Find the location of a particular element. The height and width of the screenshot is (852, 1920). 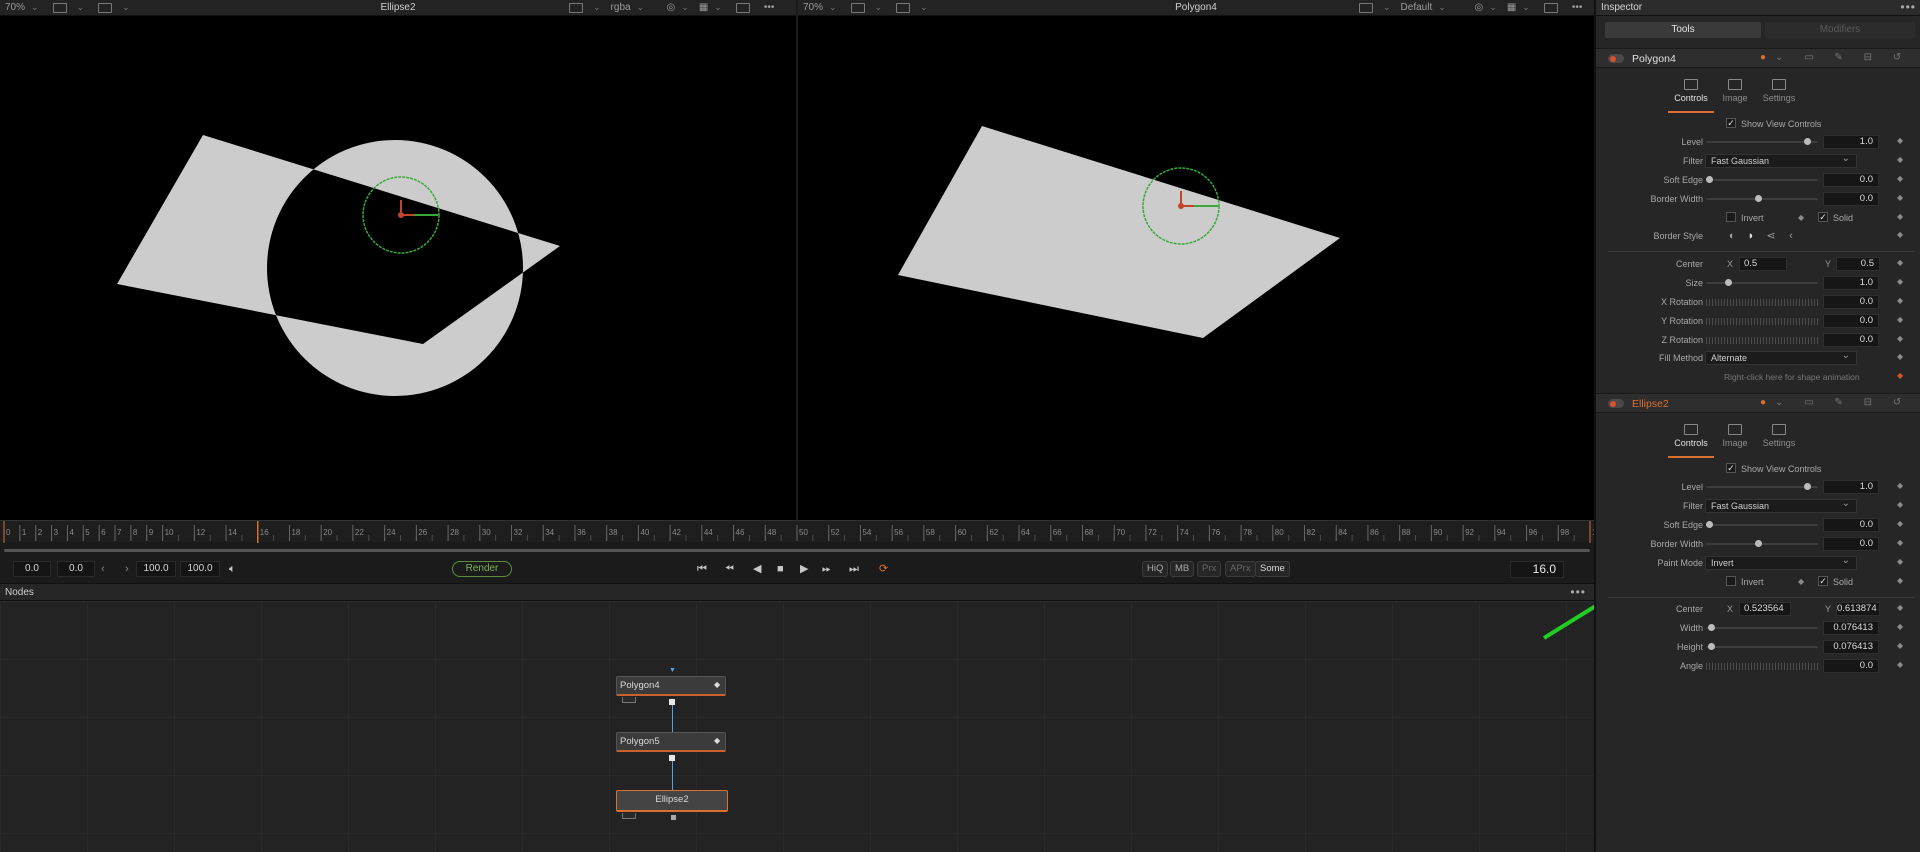

inspector-more-button: ••• is located at coordinates (1908, 7).